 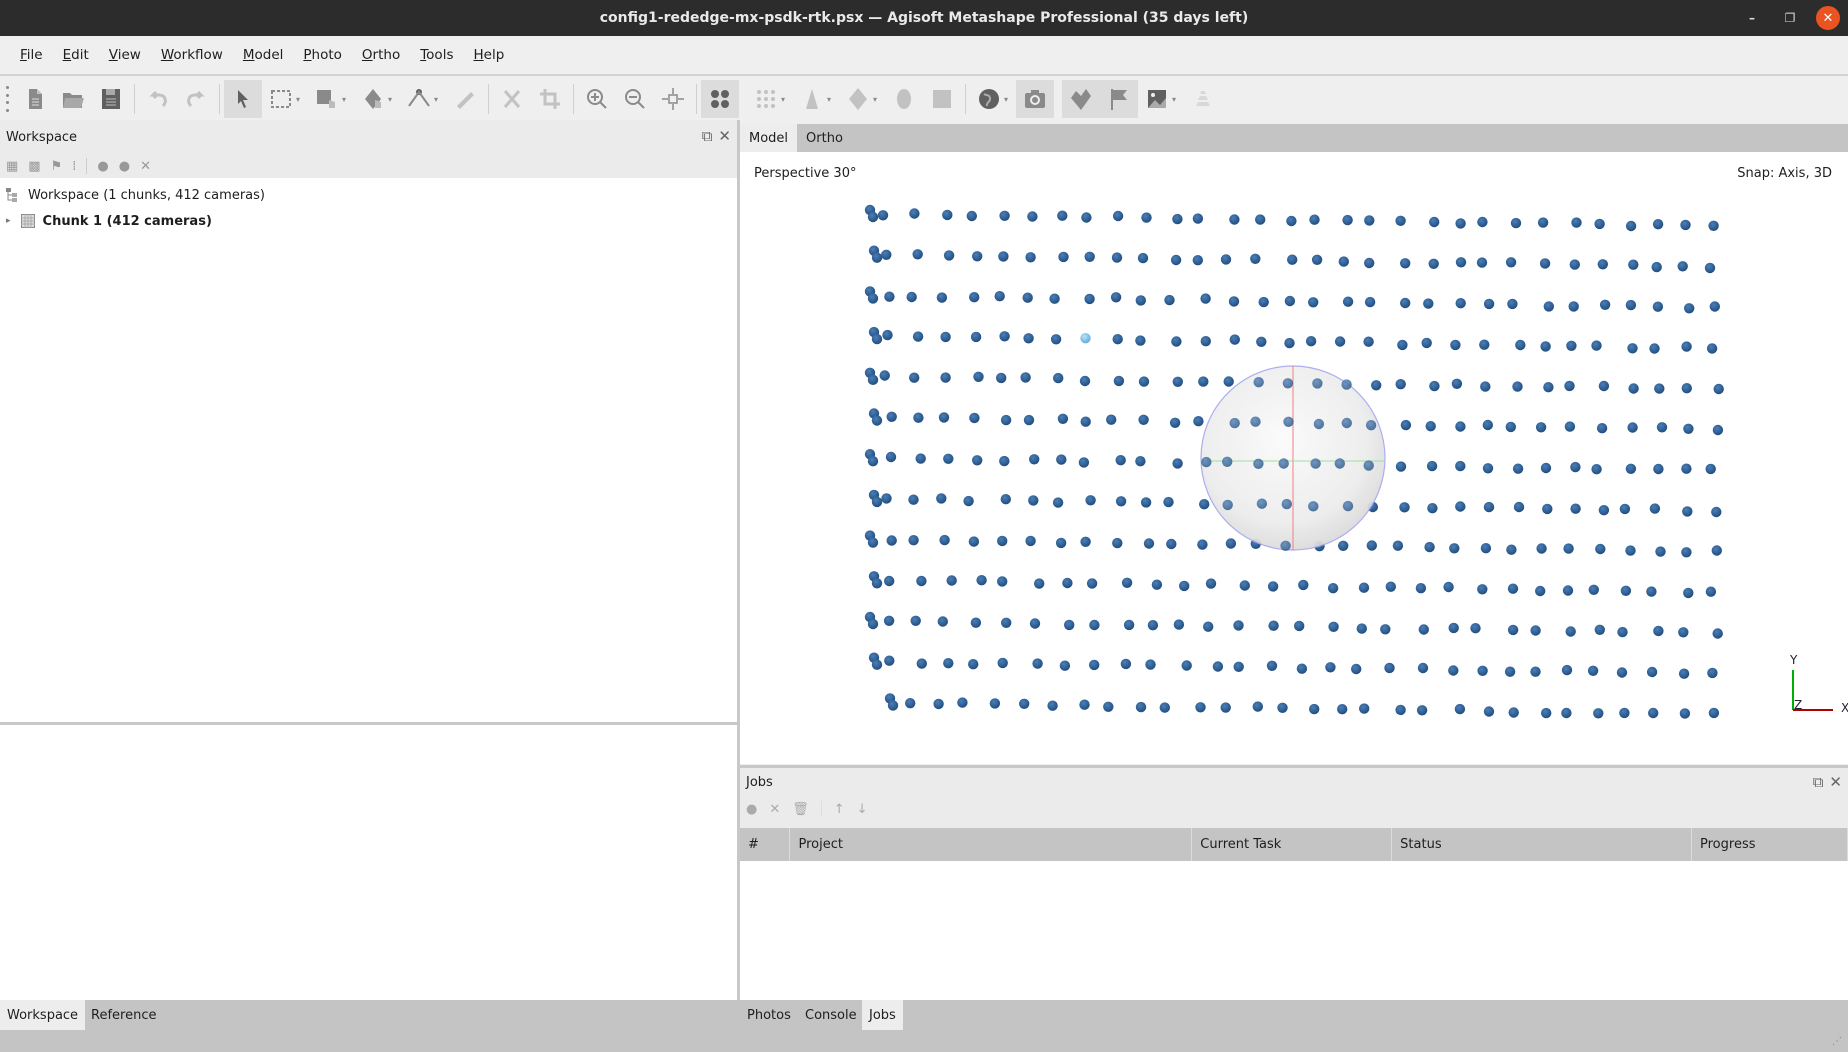 What do you see at coordinates (1542, 844) in the screenshot?
I see `column-header-status: Status` at bounding box center [1542, 844].